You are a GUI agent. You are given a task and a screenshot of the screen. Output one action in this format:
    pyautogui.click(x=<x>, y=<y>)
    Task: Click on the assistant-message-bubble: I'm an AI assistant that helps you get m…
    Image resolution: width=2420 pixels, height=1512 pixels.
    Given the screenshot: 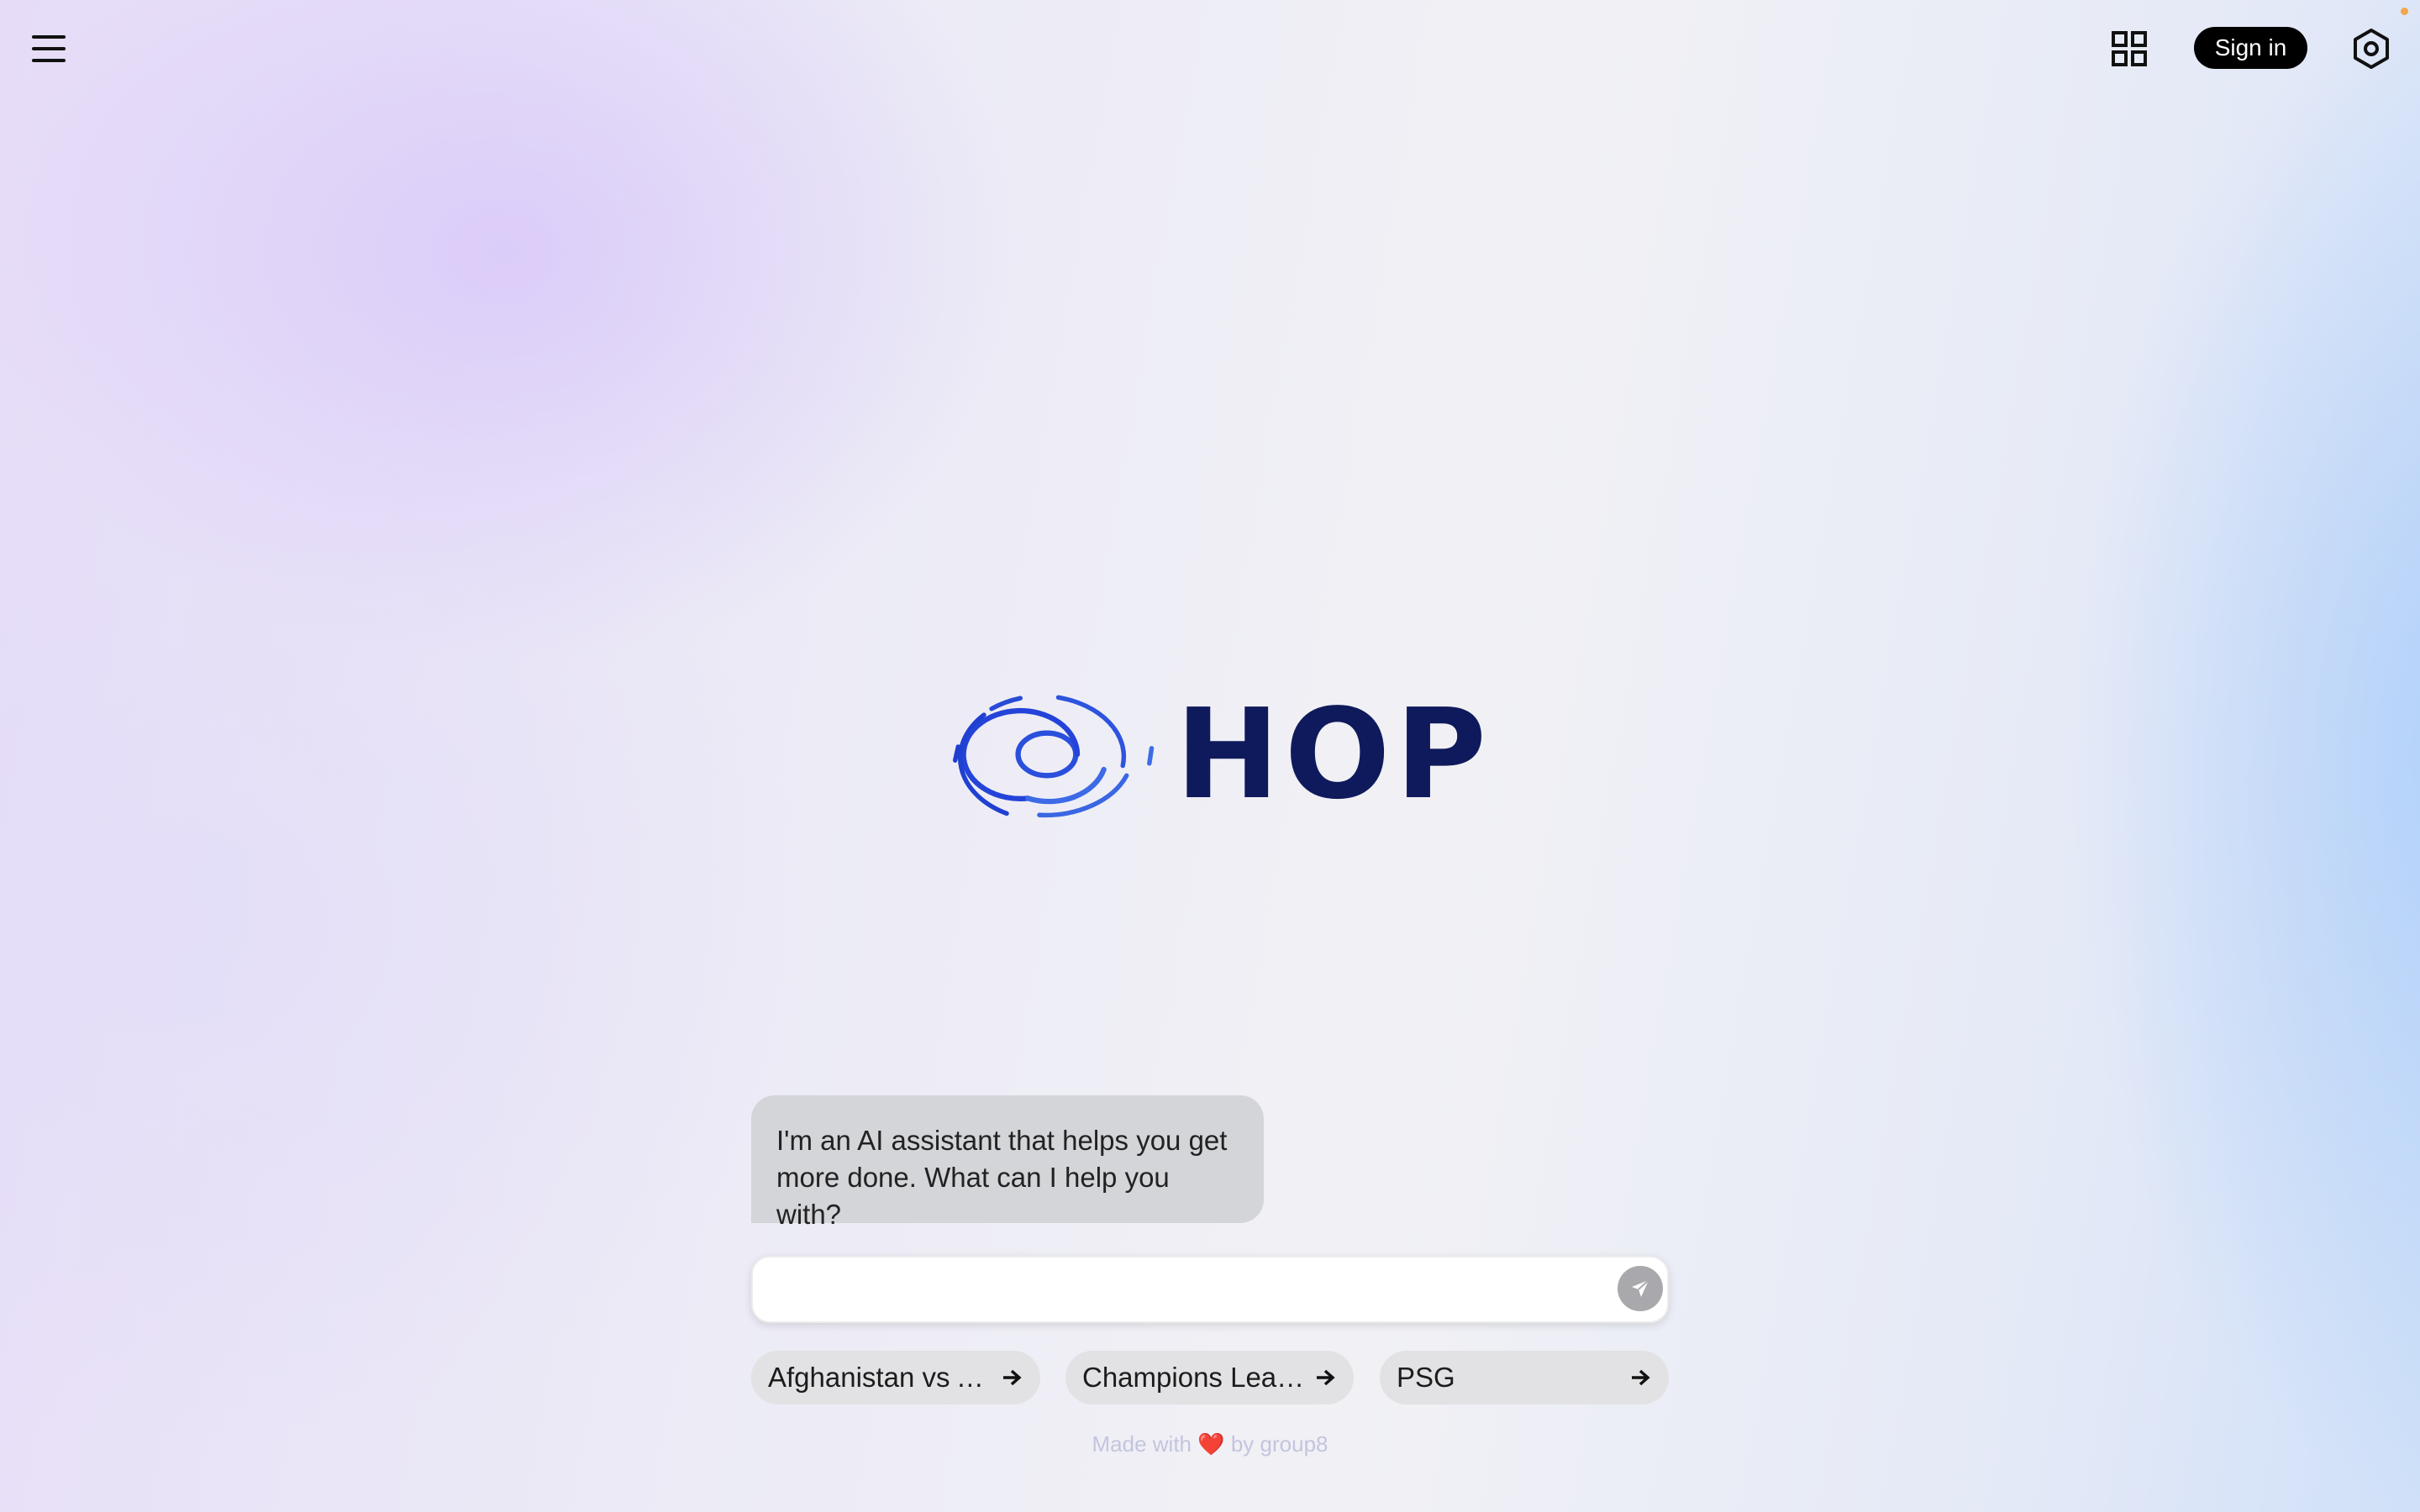 What is the action you would take?
    pyautogui.click(x=1007, y=1162)
    